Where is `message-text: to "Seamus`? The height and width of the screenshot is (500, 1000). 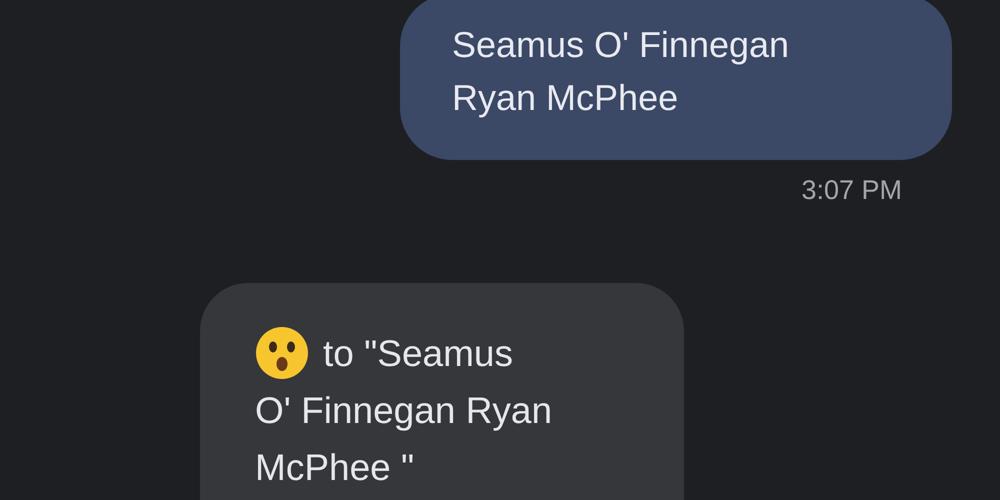 message-text: to "Seamus is located at coordinates (418, 354).